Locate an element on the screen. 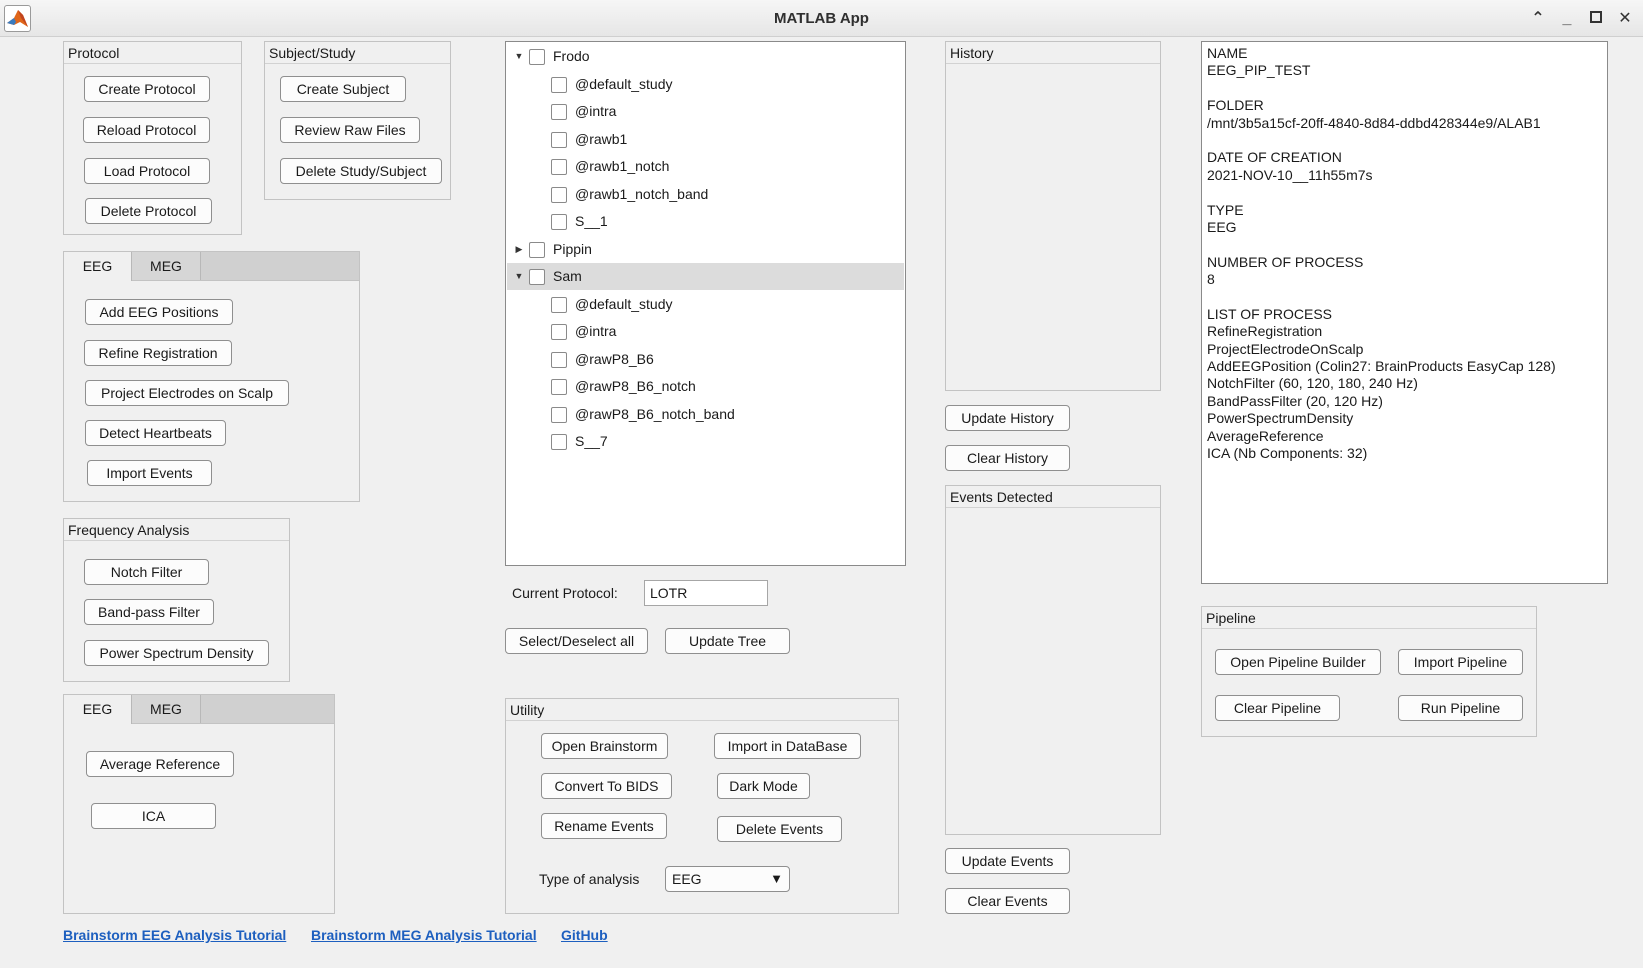 This screenshot has height=968, width=1643. window-title: MATLAB App is located at coordinates (821, 18).